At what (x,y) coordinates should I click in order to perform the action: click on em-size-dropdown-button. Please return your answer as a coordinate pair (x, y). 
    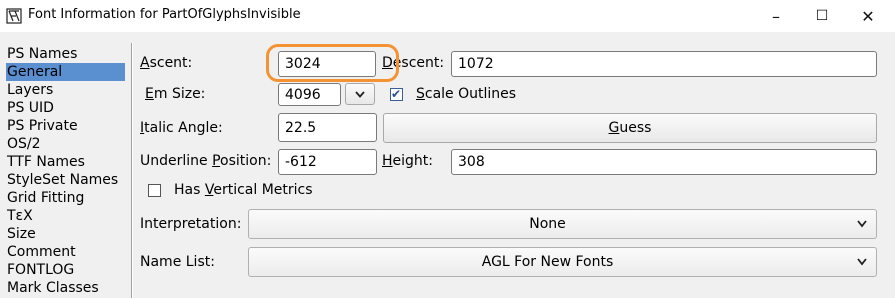
    Looking at the image, I should click on (360, 94).